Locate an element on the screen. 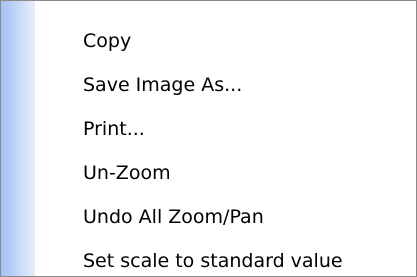  menu-item-set-scale-standard: Set scale to standard value is located at coordinates (225, 261).